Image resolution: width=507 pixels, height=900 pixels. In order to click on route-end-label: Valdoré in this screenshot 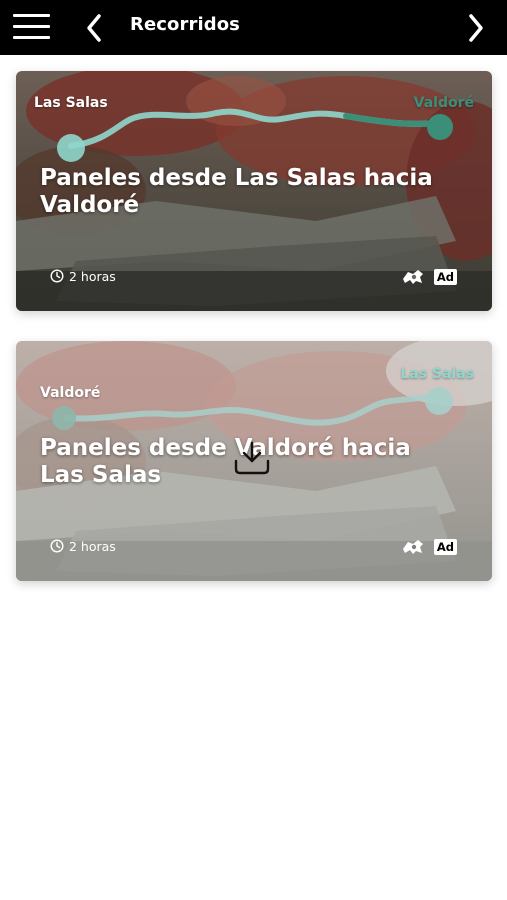, I will do `click(443, 103)`.